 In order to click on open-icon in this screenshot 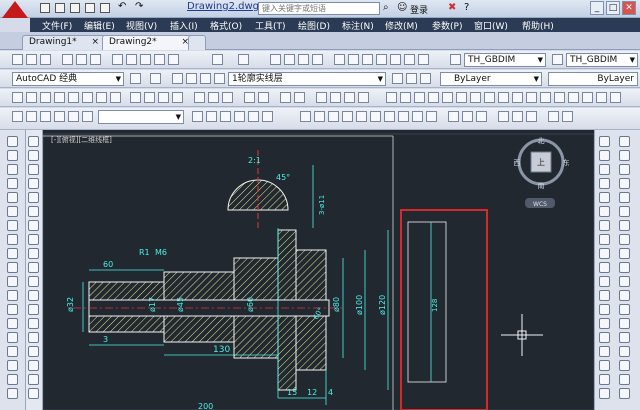, I will do `click(60, 8)`.